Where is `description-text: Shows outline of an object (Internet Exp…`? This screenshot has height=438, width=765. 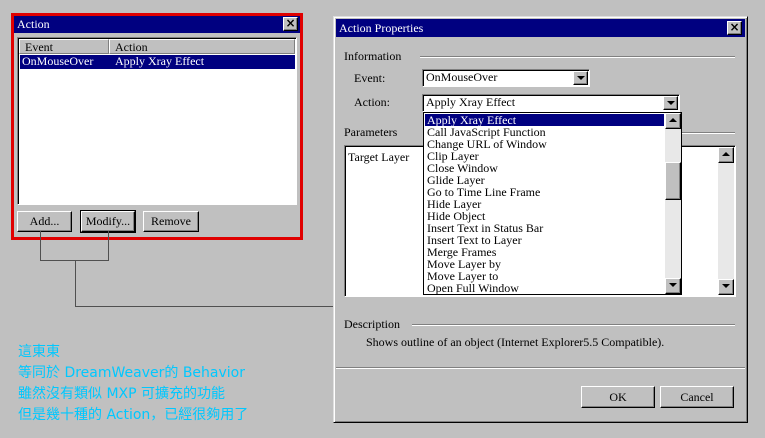 description-text: Shows outline of an object (Internet Exp… is located at coordinates (515, 342).